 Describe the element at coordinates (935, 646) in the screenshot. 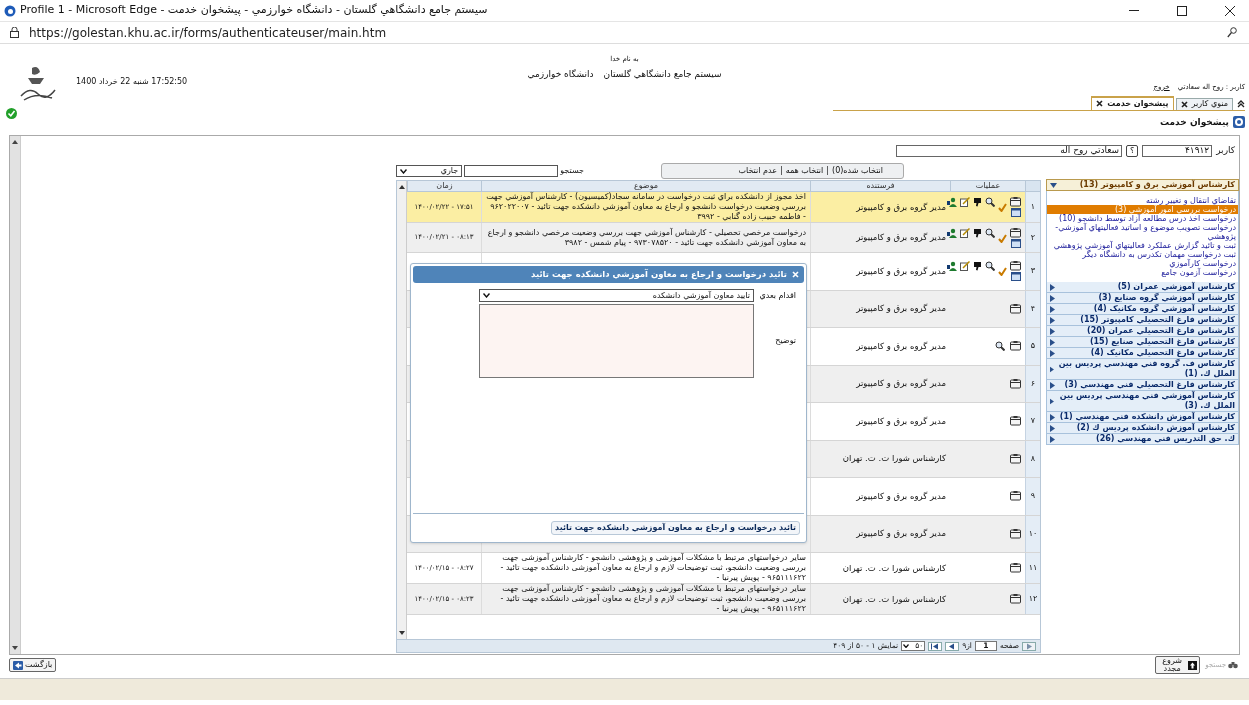

I see `last-page-icon` at that location.